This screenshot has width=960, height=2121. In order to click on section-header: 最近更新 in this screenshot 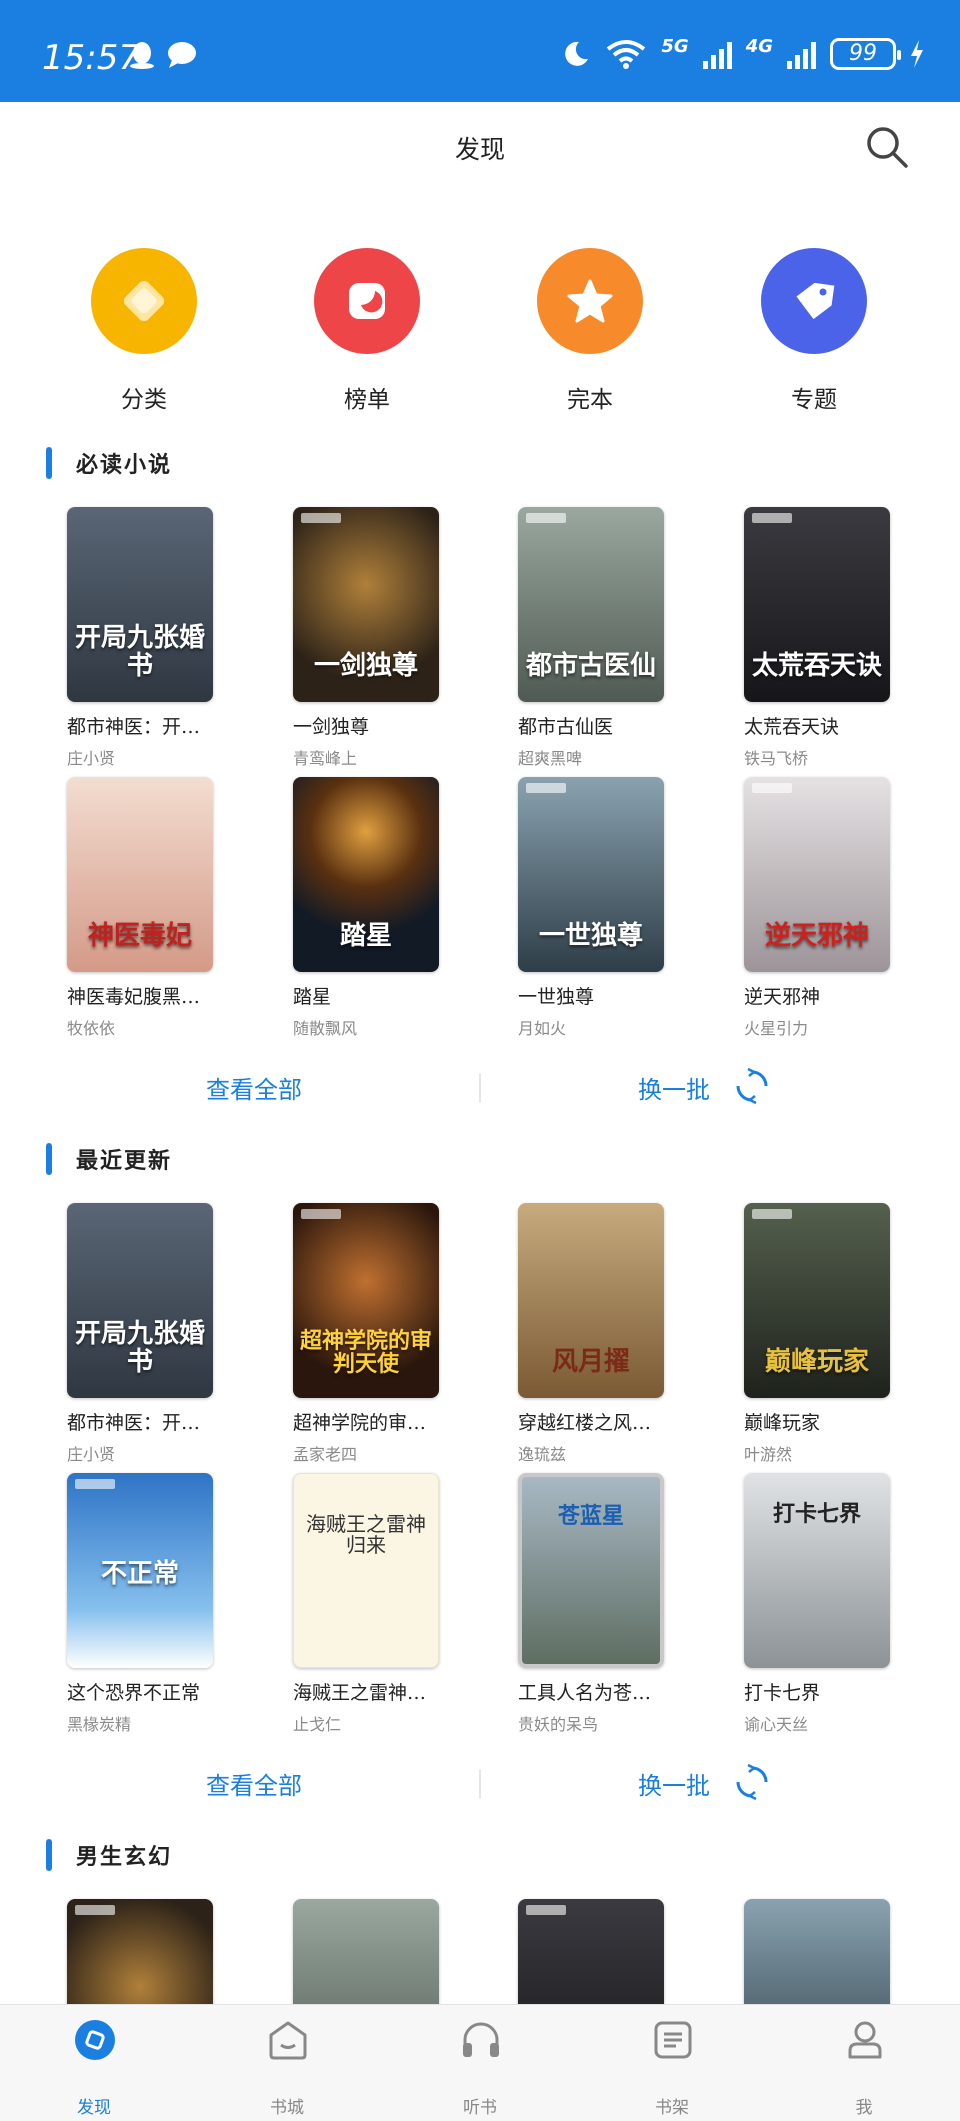, I will do `click(109, 1159)`.